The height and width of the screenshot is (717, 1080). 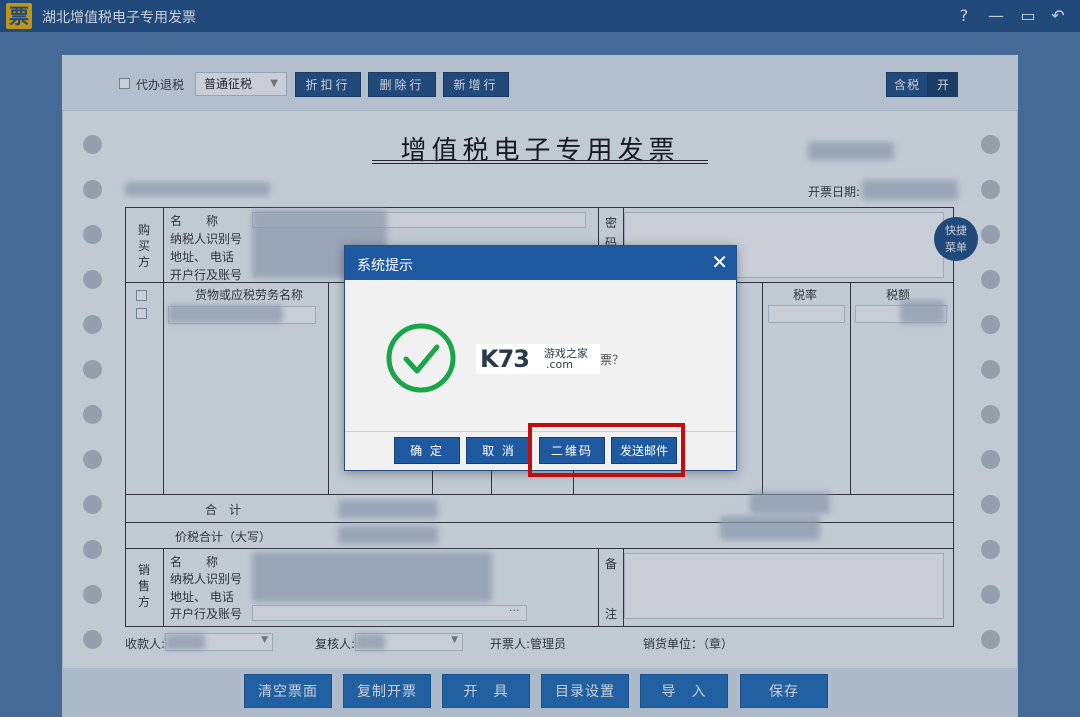 What do you see at coordinates (540, 263) in the screenshot?
I see `dialog-header: 系统提示 ✕` at bounding box center [540, 263].